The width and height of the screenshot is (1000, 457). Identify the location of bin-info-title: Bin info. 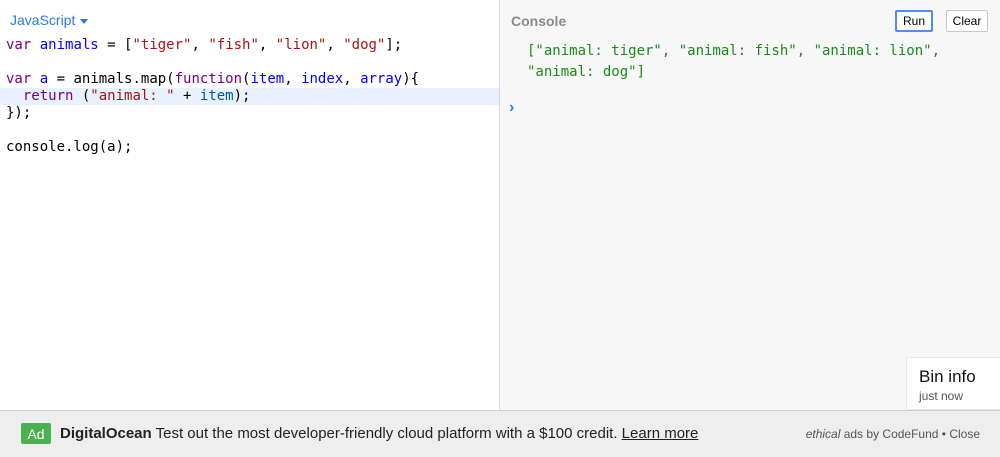
(947, 376).